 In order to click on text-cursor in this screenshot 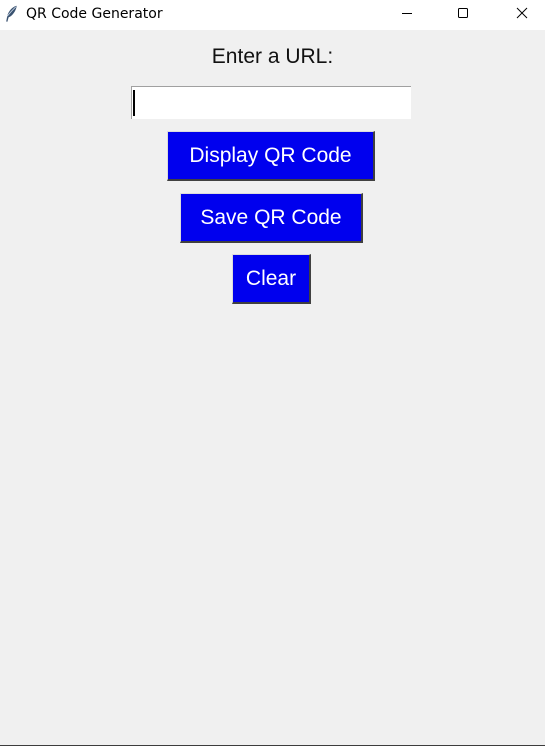, I will do `click(134, 103)`.